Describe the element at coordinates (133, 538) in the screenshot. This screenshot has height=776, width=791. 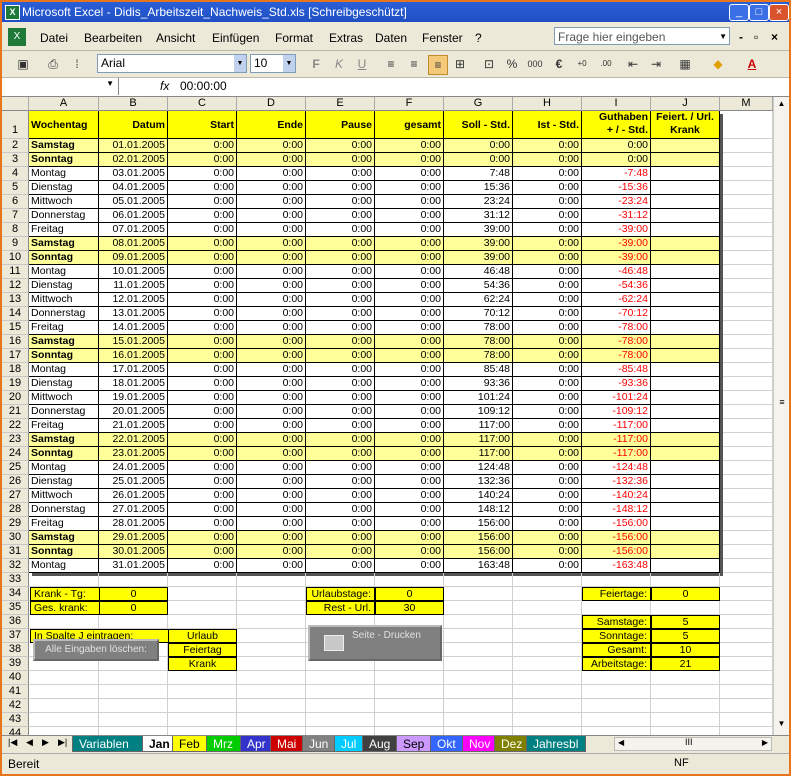
I see `date-cell: 29.01.2005` at that location.